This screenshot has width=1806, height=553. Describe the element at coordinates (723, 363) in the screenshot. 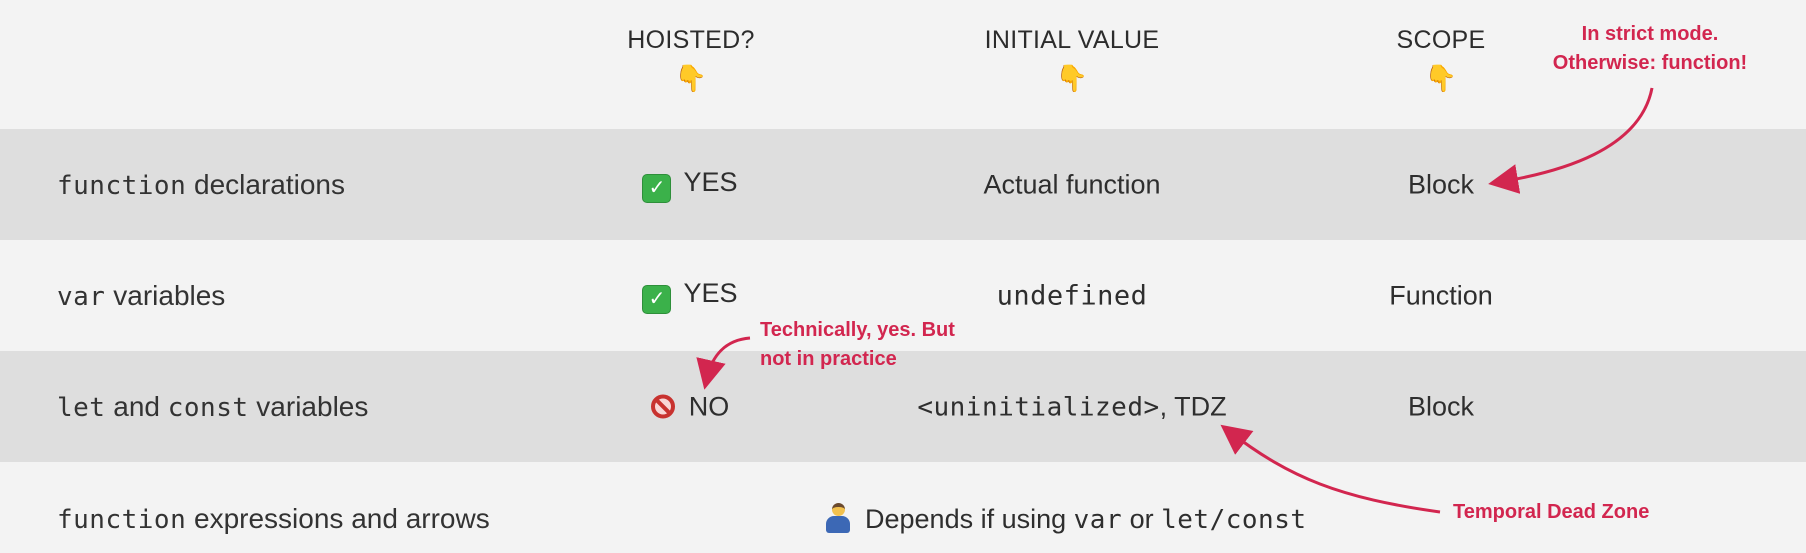

I see `arrow-technically-to-no` at that location.